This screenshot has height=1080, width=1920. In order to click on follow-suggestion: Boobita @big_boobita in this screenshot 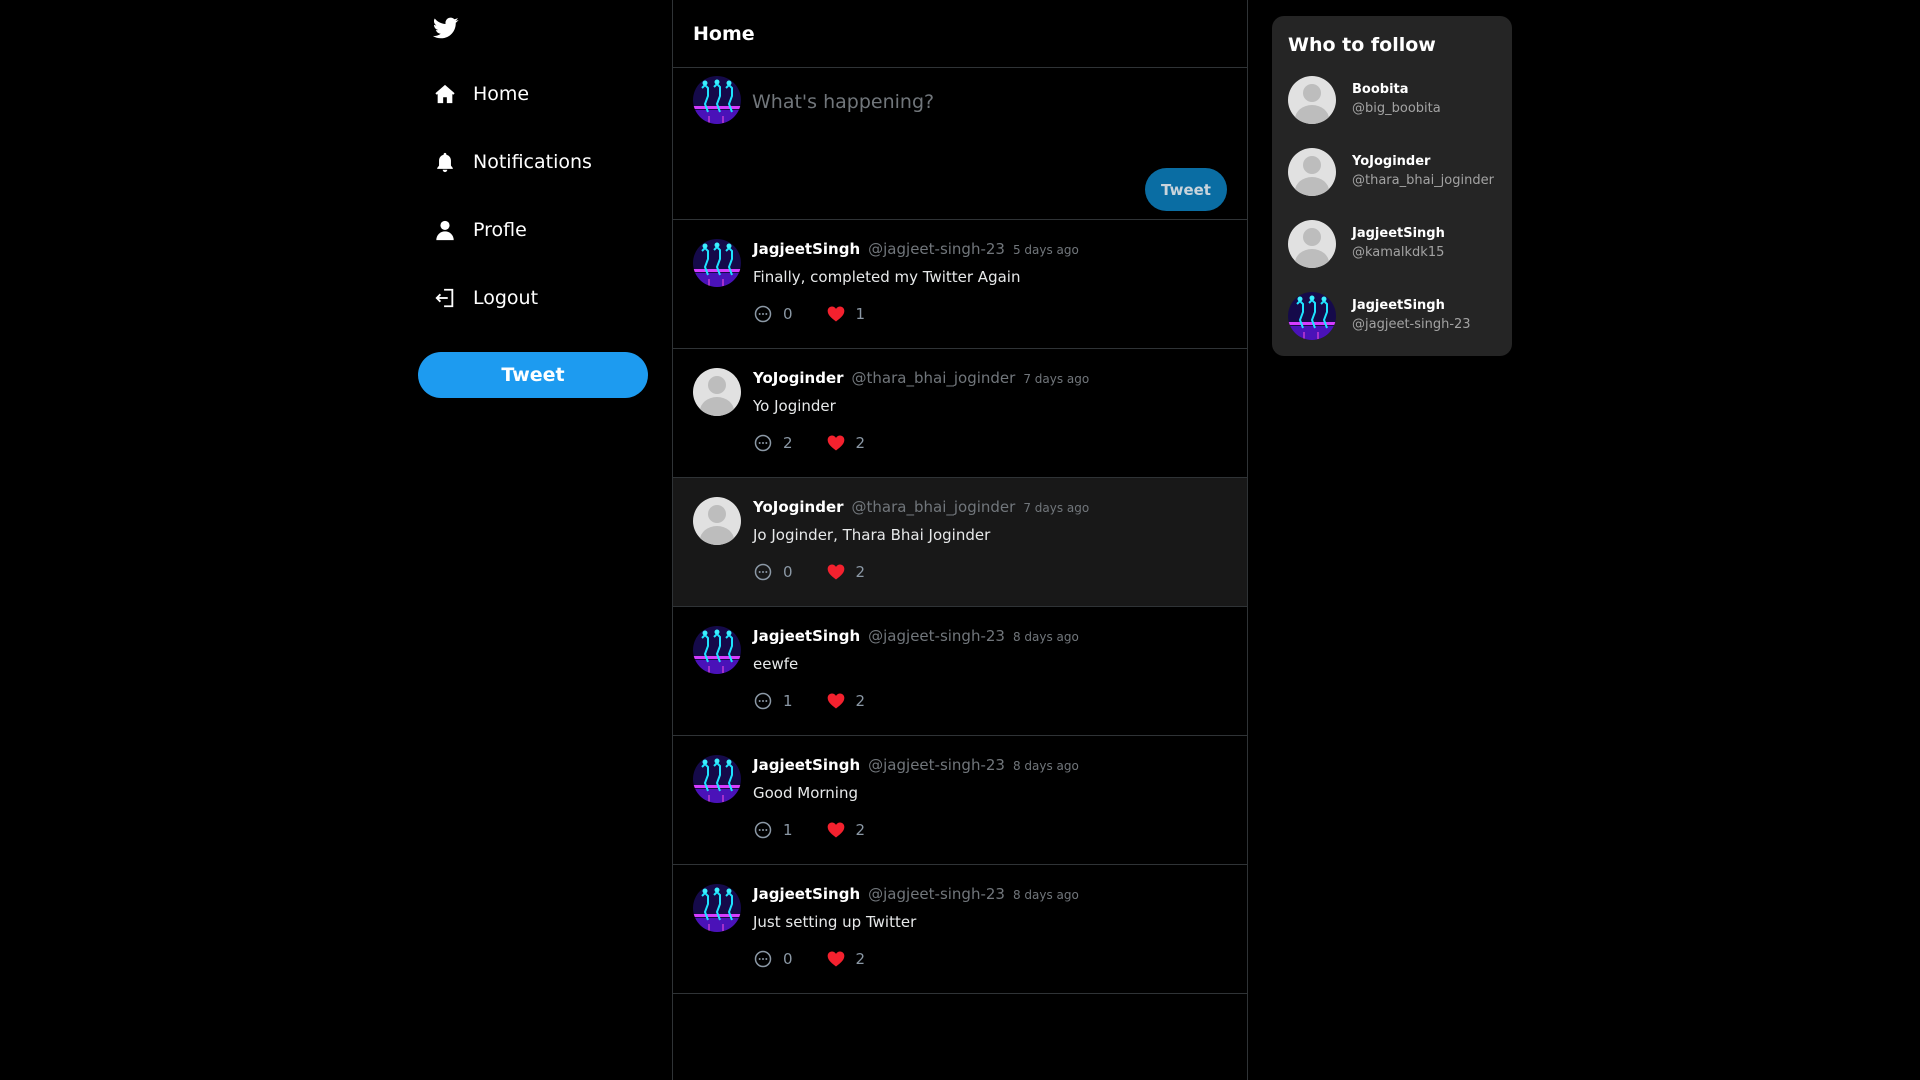, I will do `click(1395, 101)`.